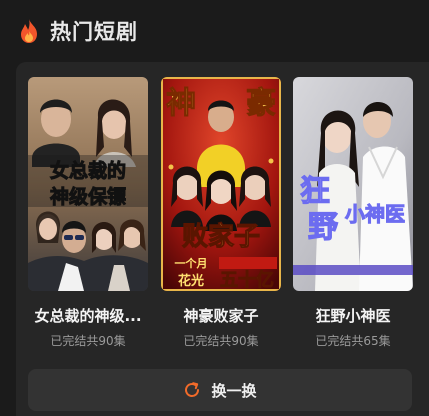 This screenshot has width=429, height=416. I want to click on drama-poster: 神 豪 败家子 一个月 花光 五十亿, so click(221, 184).